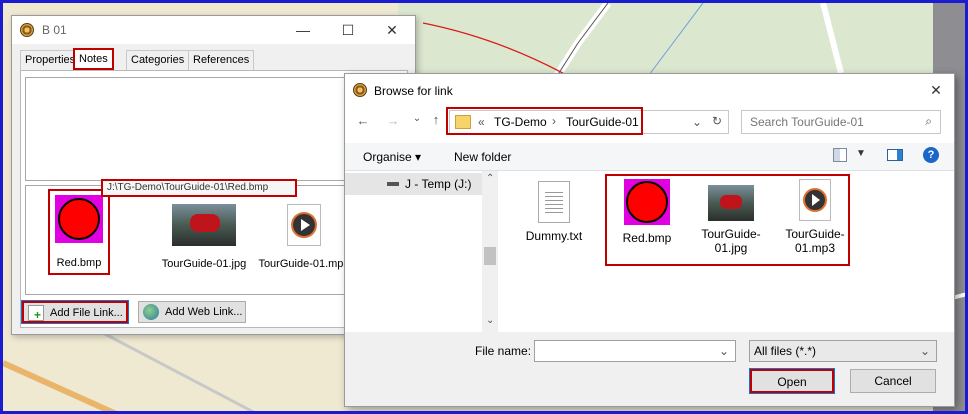  What do you see at coordinates (843, 351) in the screenshot?
I see `file-type-select: All files (*.*) ⌄` at bounding box center [843, 351].